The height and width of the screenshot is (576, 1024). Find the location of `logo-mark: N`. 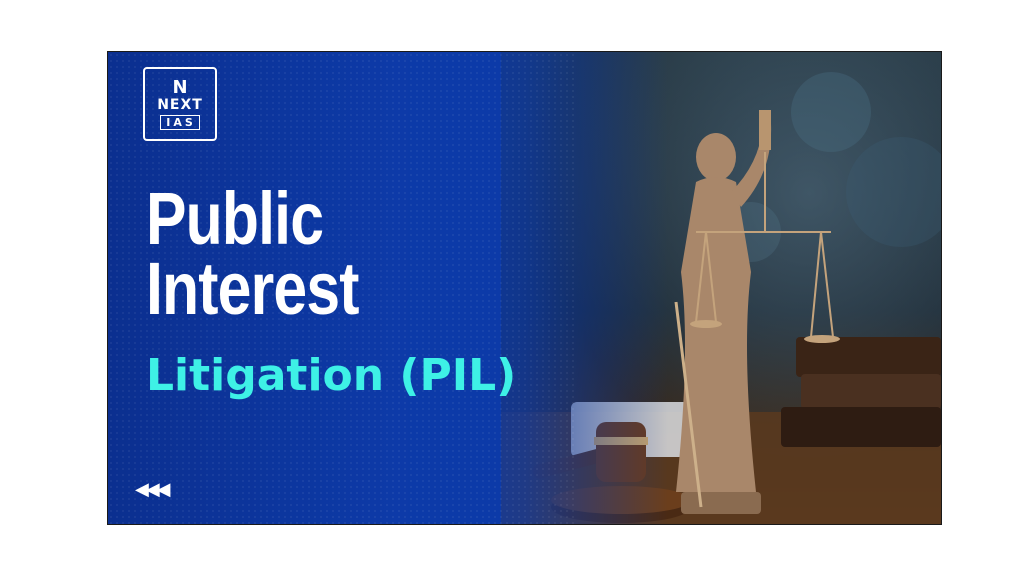

logo-mark: N is located at coordinates (180, 87).